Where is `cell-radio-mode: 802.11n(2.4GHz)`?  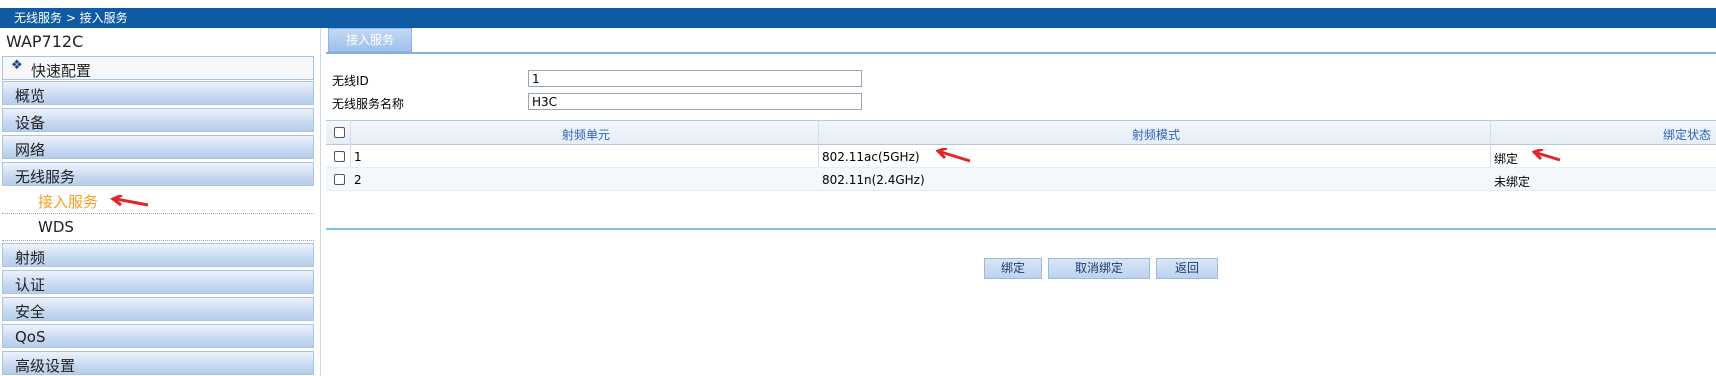 cell-radio-mode: 802.11n(2.4GHz) is located at coordinates (873, 180).